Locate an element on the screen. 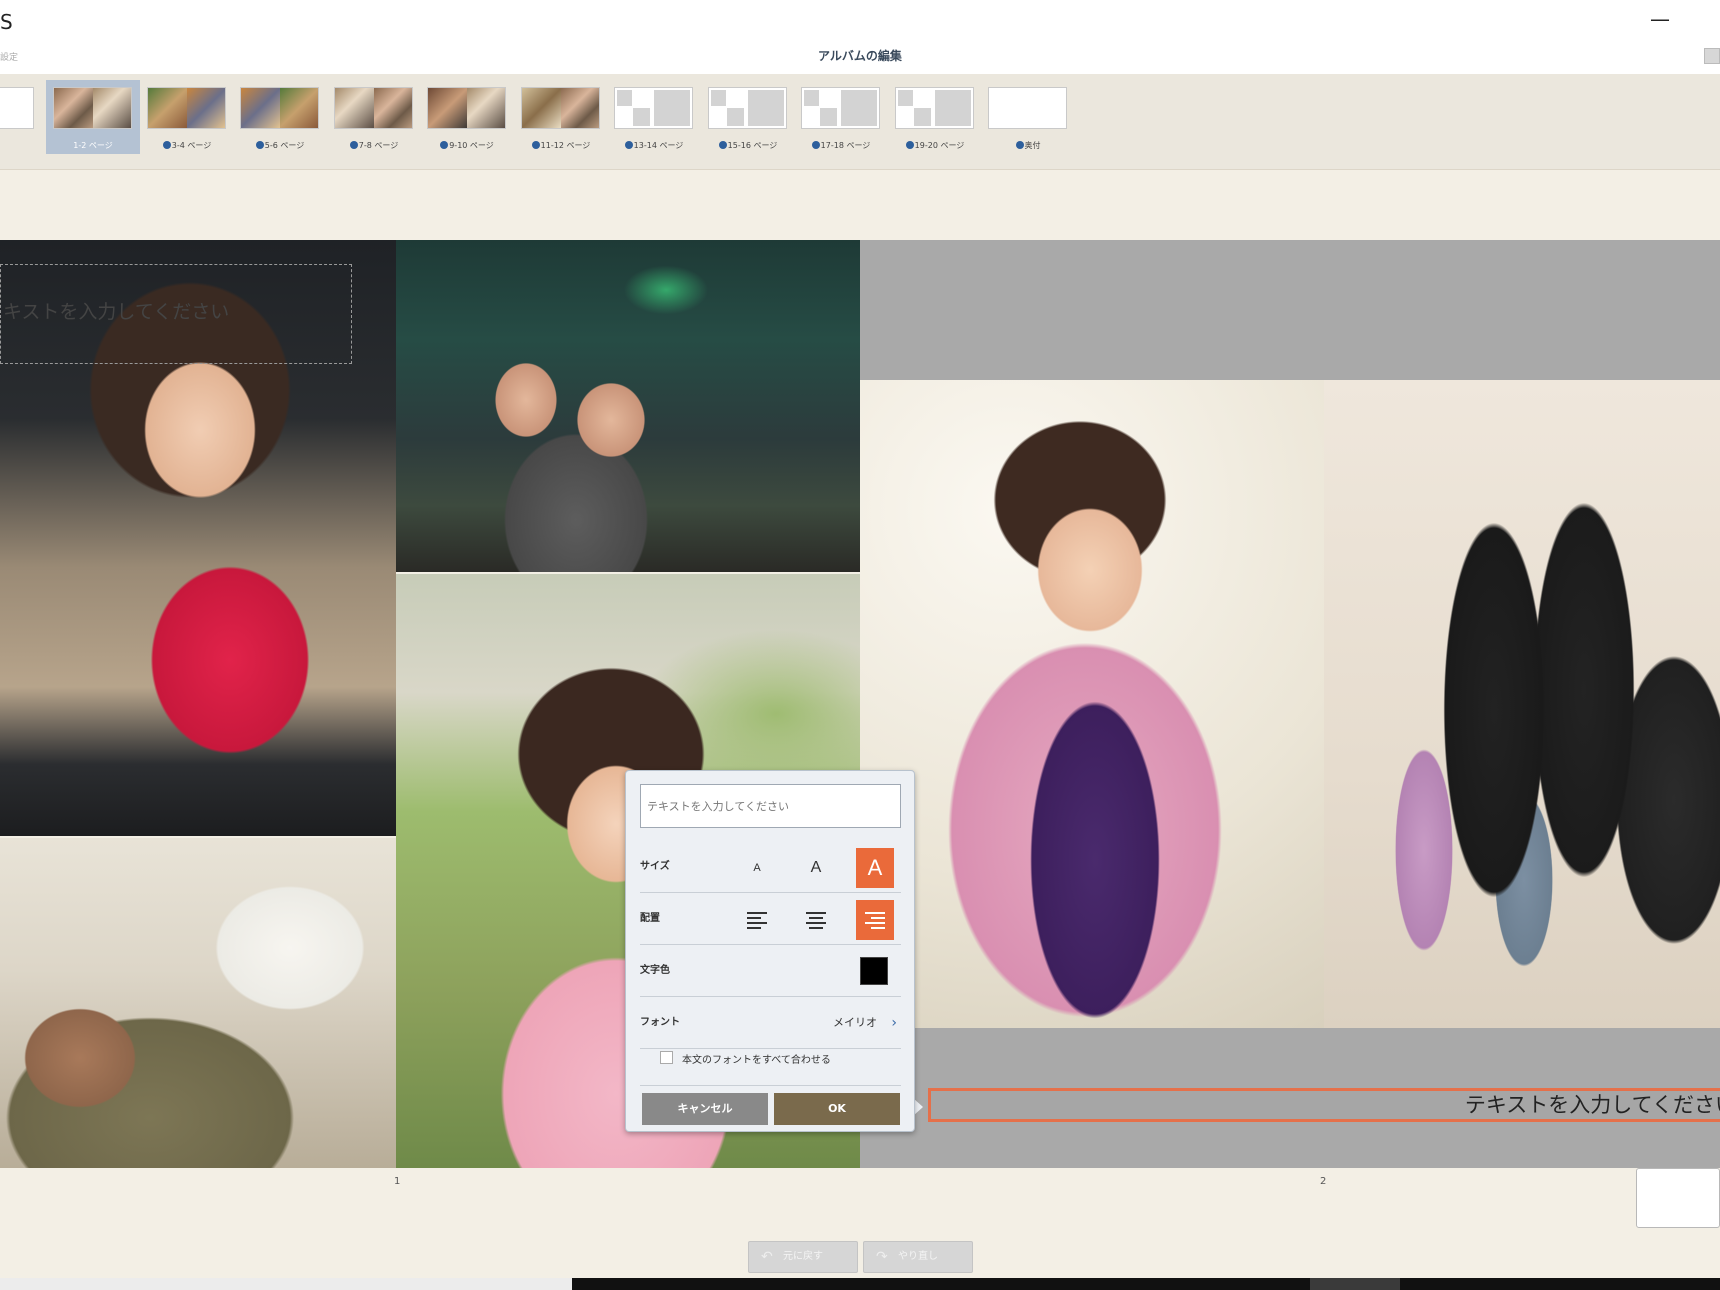  size-medium-button: A is located at coordinates (816, 868).